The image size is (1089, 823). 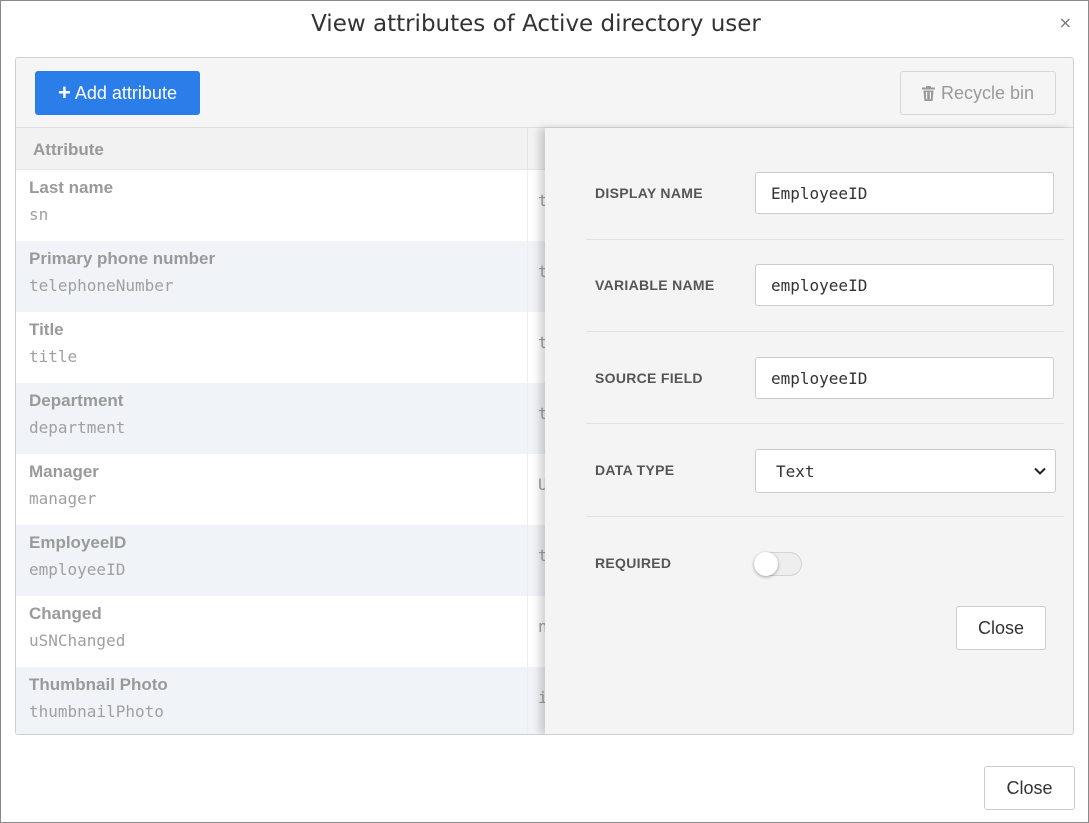 What do you see at coordinates (1040, 471) in the screenshot?
I see `chevron-down-icon` at bounding box center [1040, 471].